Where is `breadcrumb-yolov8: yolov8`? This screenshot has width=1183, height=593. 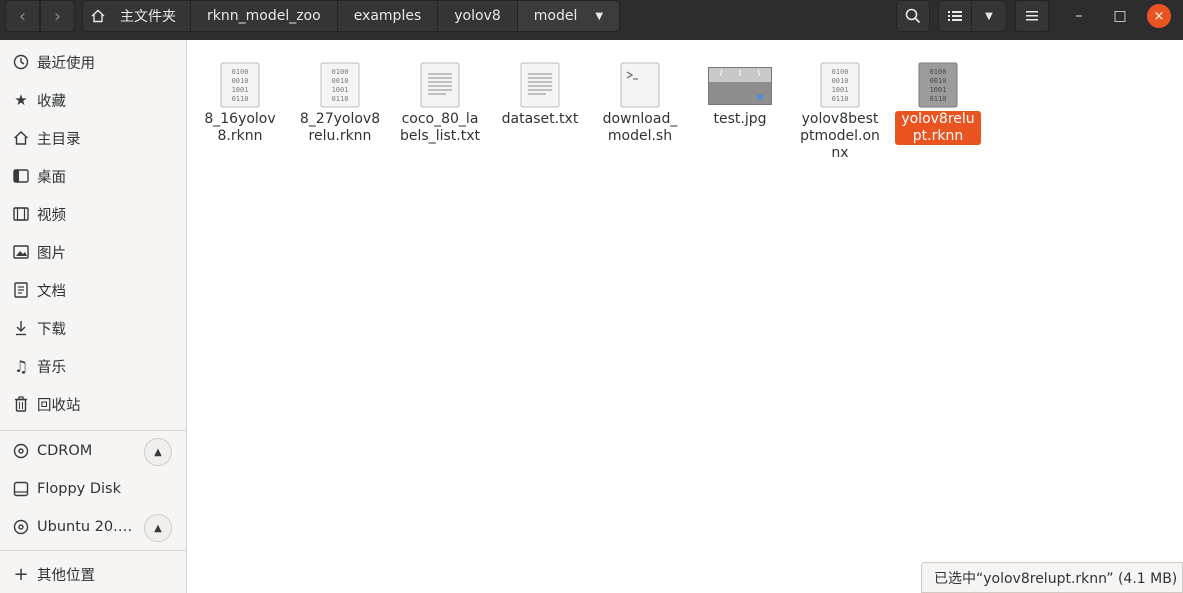
breadcrumb-yolov8: yolov8 is located at coordinates (478, 16).